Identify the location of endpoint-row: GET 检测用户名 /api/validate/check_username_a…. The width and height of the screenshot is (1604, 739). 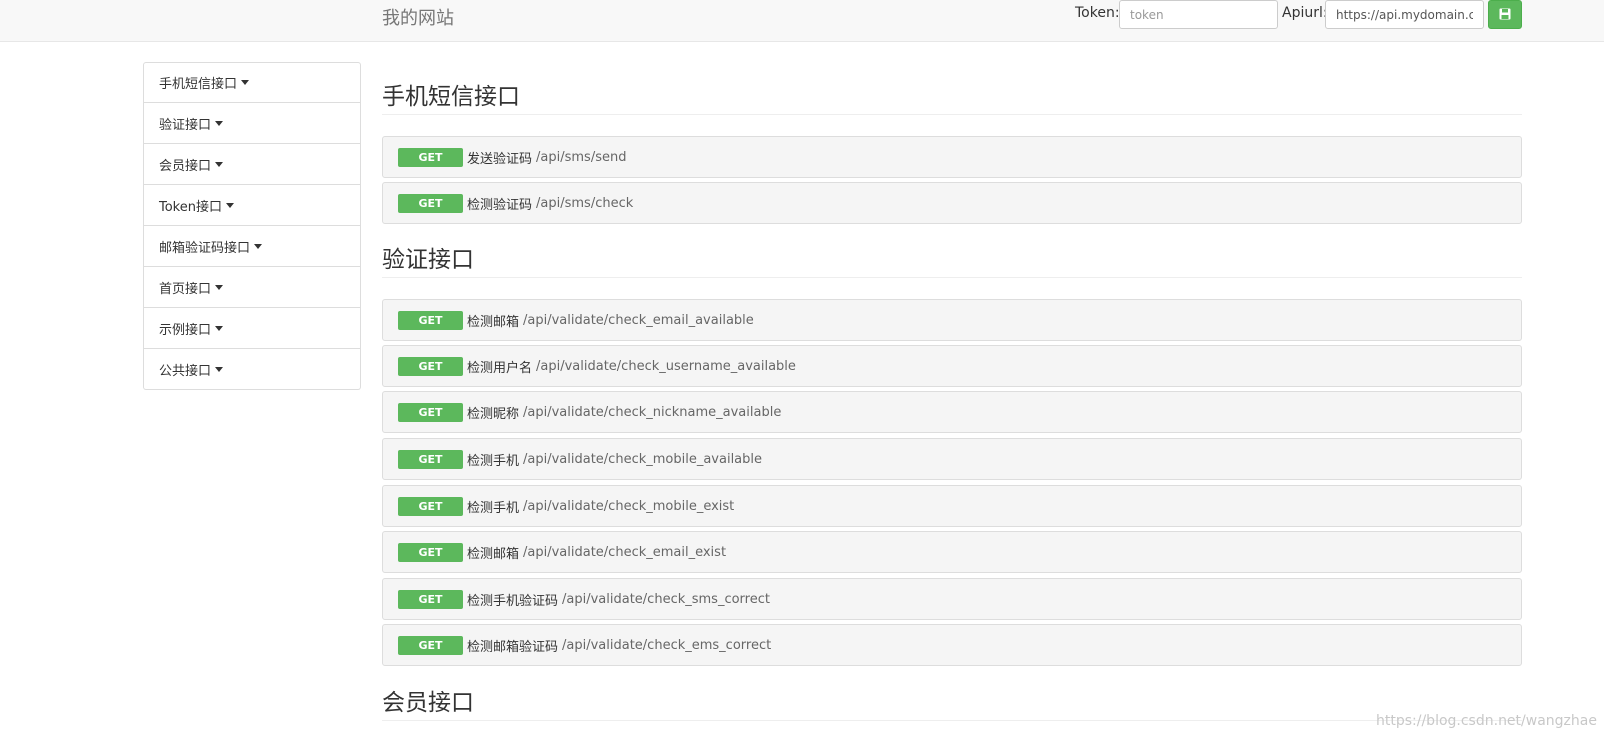
(952, 366).